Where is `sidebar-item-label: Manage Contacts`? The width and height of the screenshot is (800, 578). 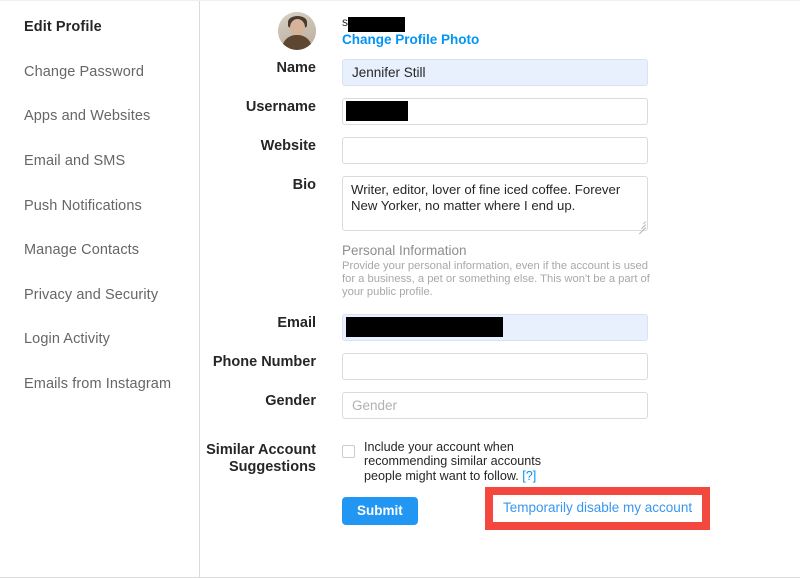
sidebar-item-label: Manage Contacts is located at coordinates (82, 250).